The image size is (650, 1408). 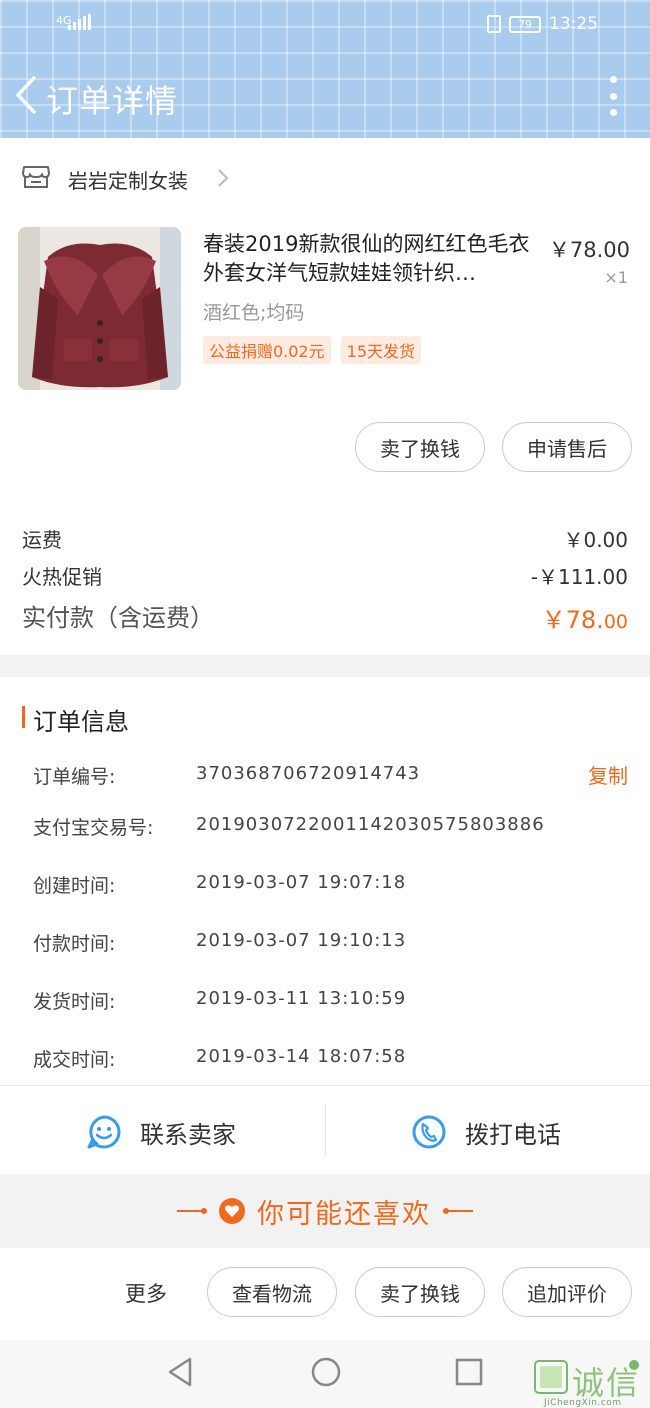 I want to click on recommend-banner: 你可能还喜欢, so click(x=325, y=1211).